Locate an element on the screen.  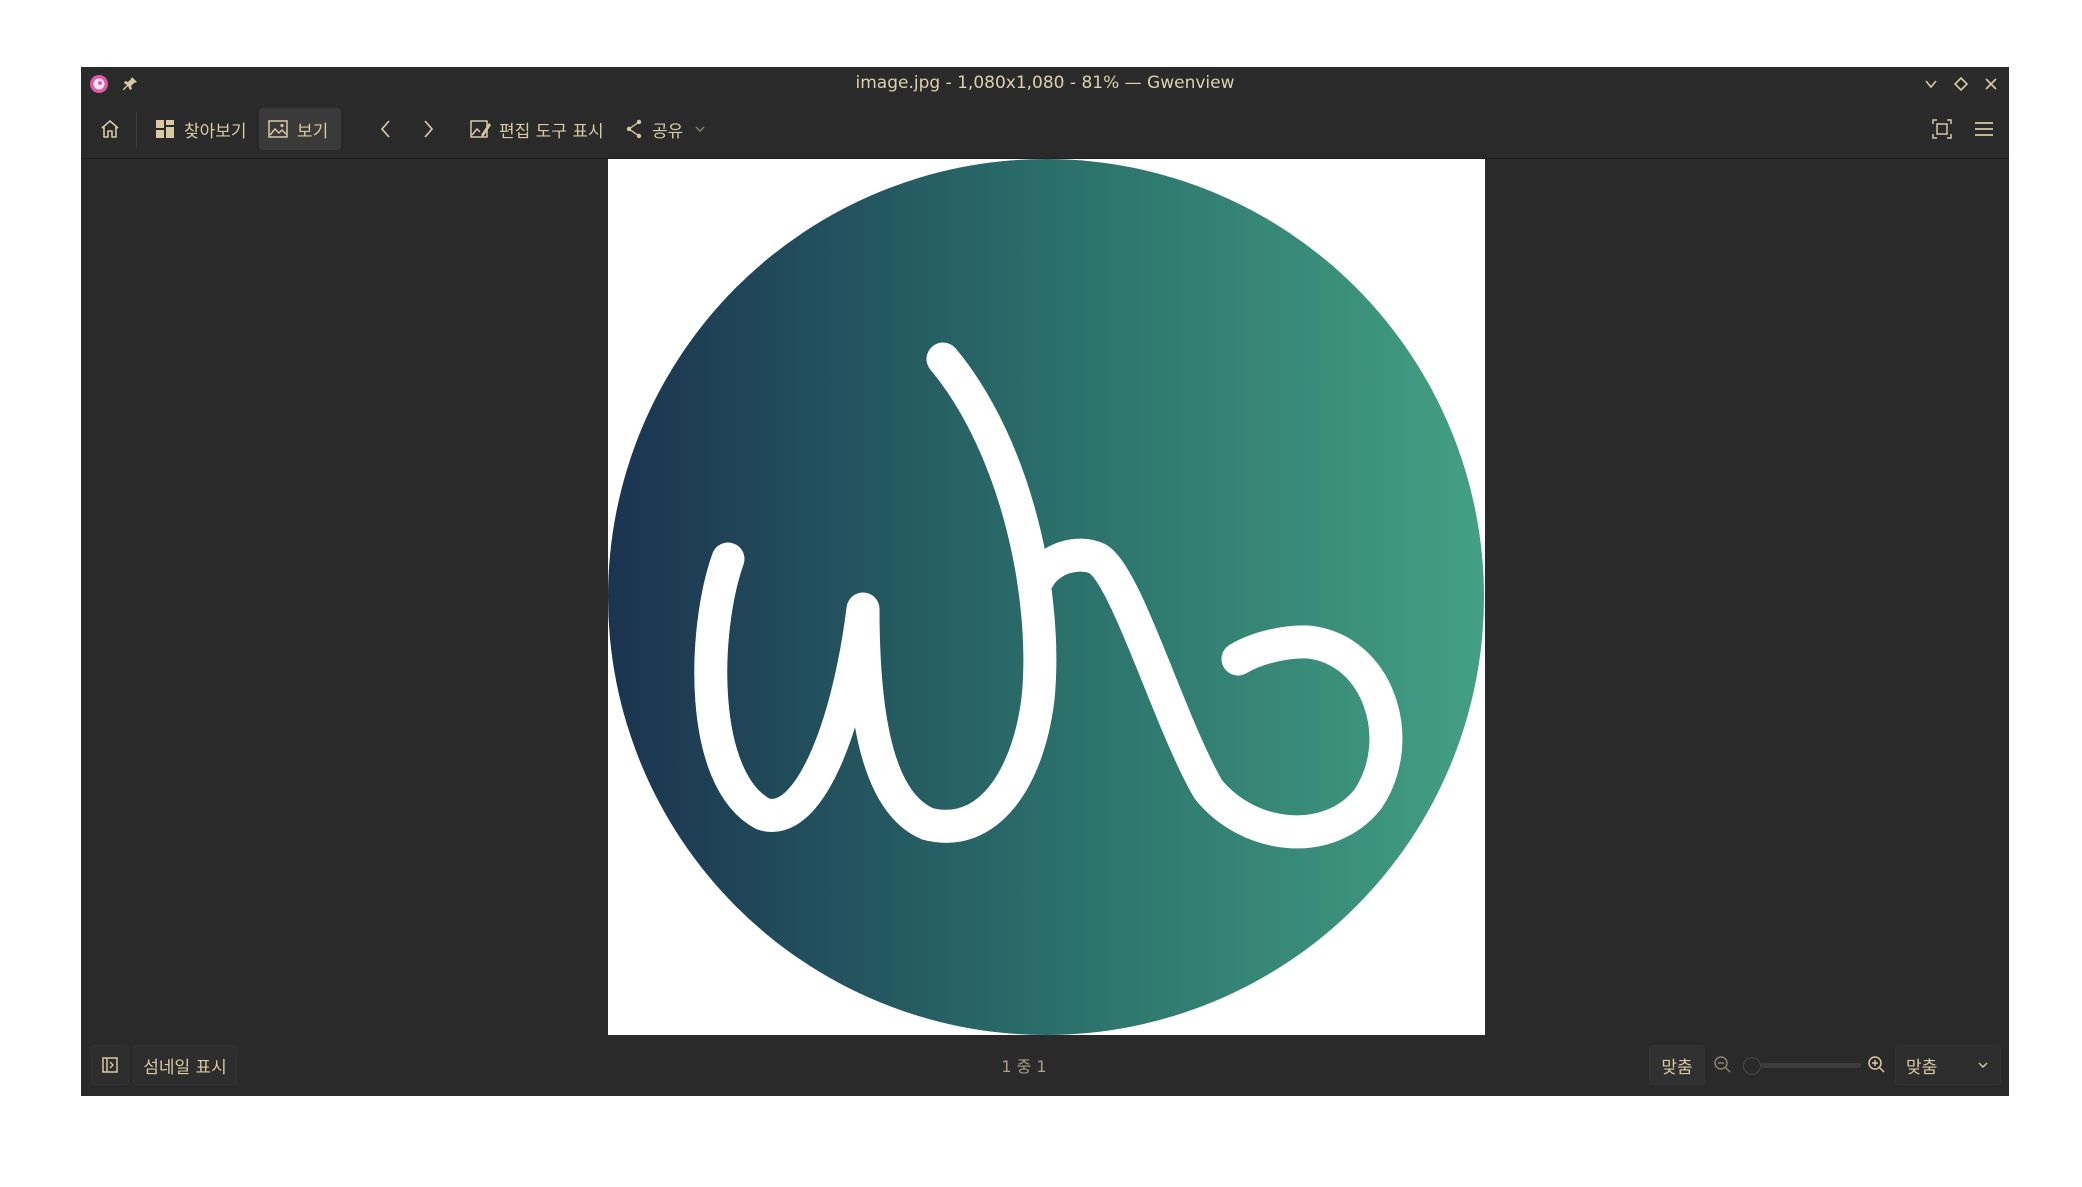
next-button is located at coordinates (428, 129).